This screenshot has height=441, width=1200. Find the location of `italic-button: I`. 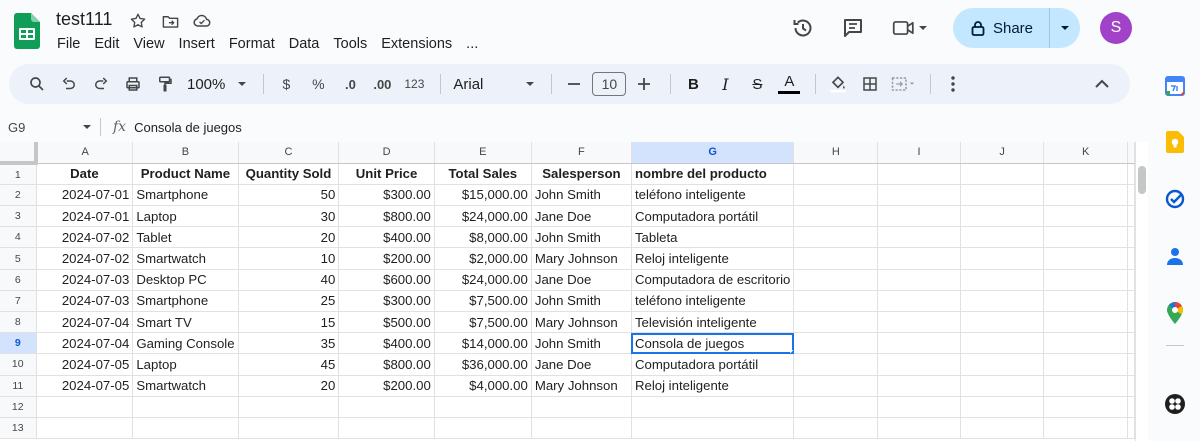

italic-button: I is located at coordinates (725, 84).